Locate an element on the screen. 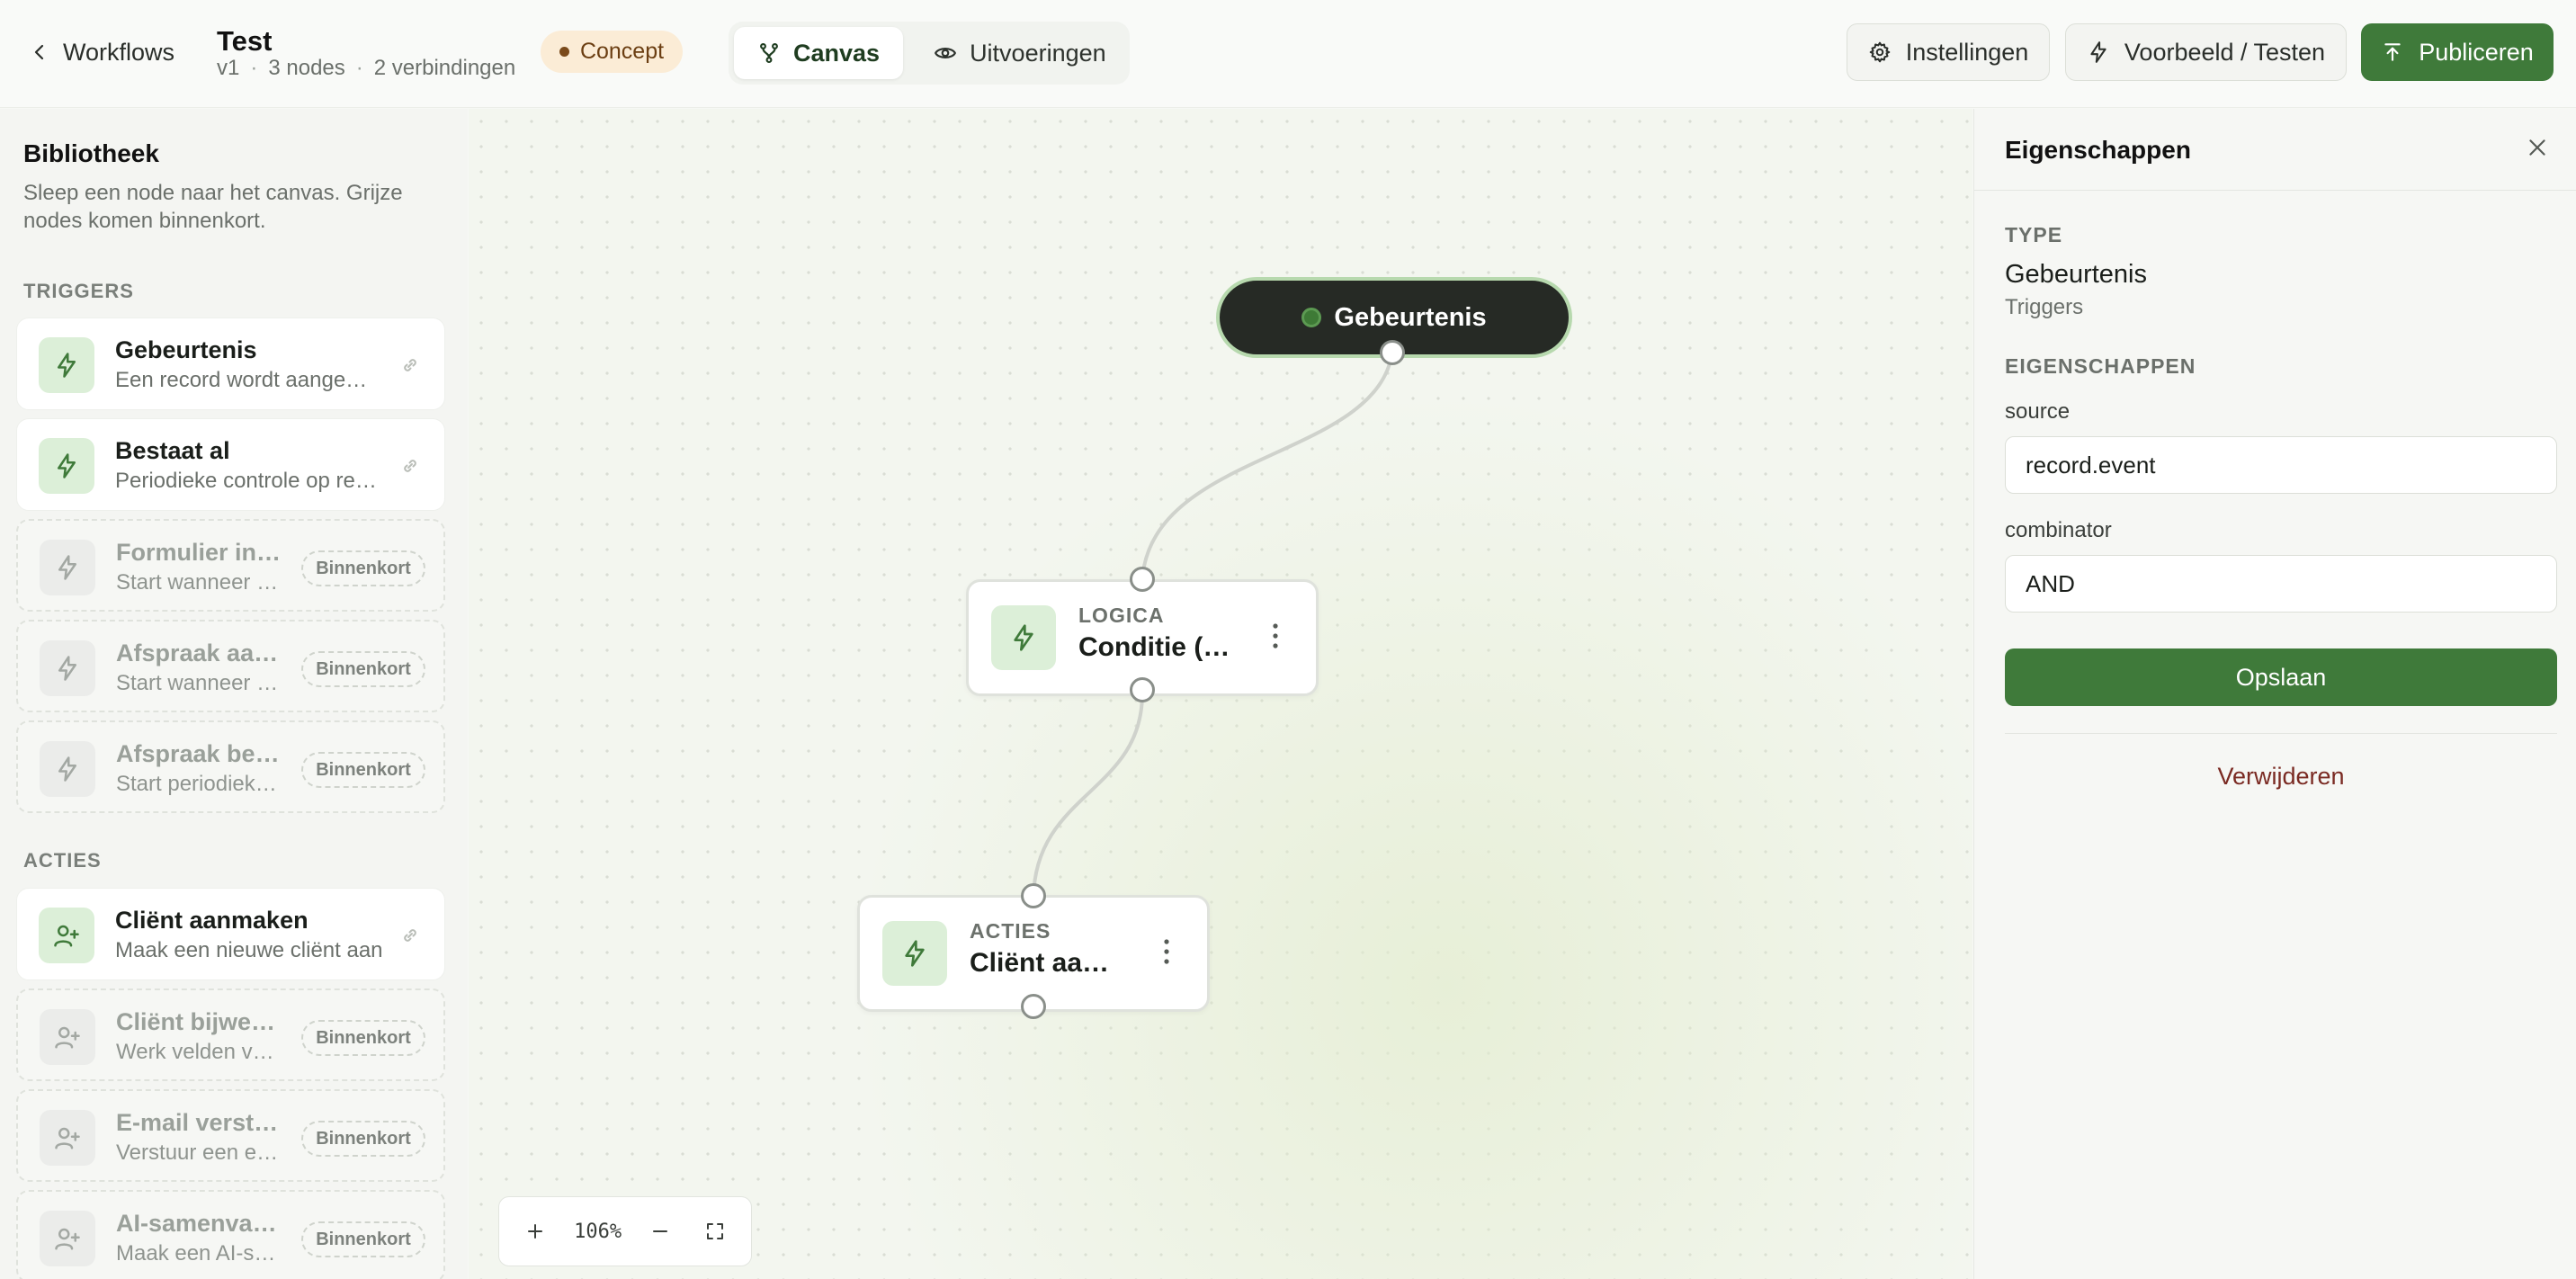  tab-canvas-label: Canvas is located at coordinates (837, 53).